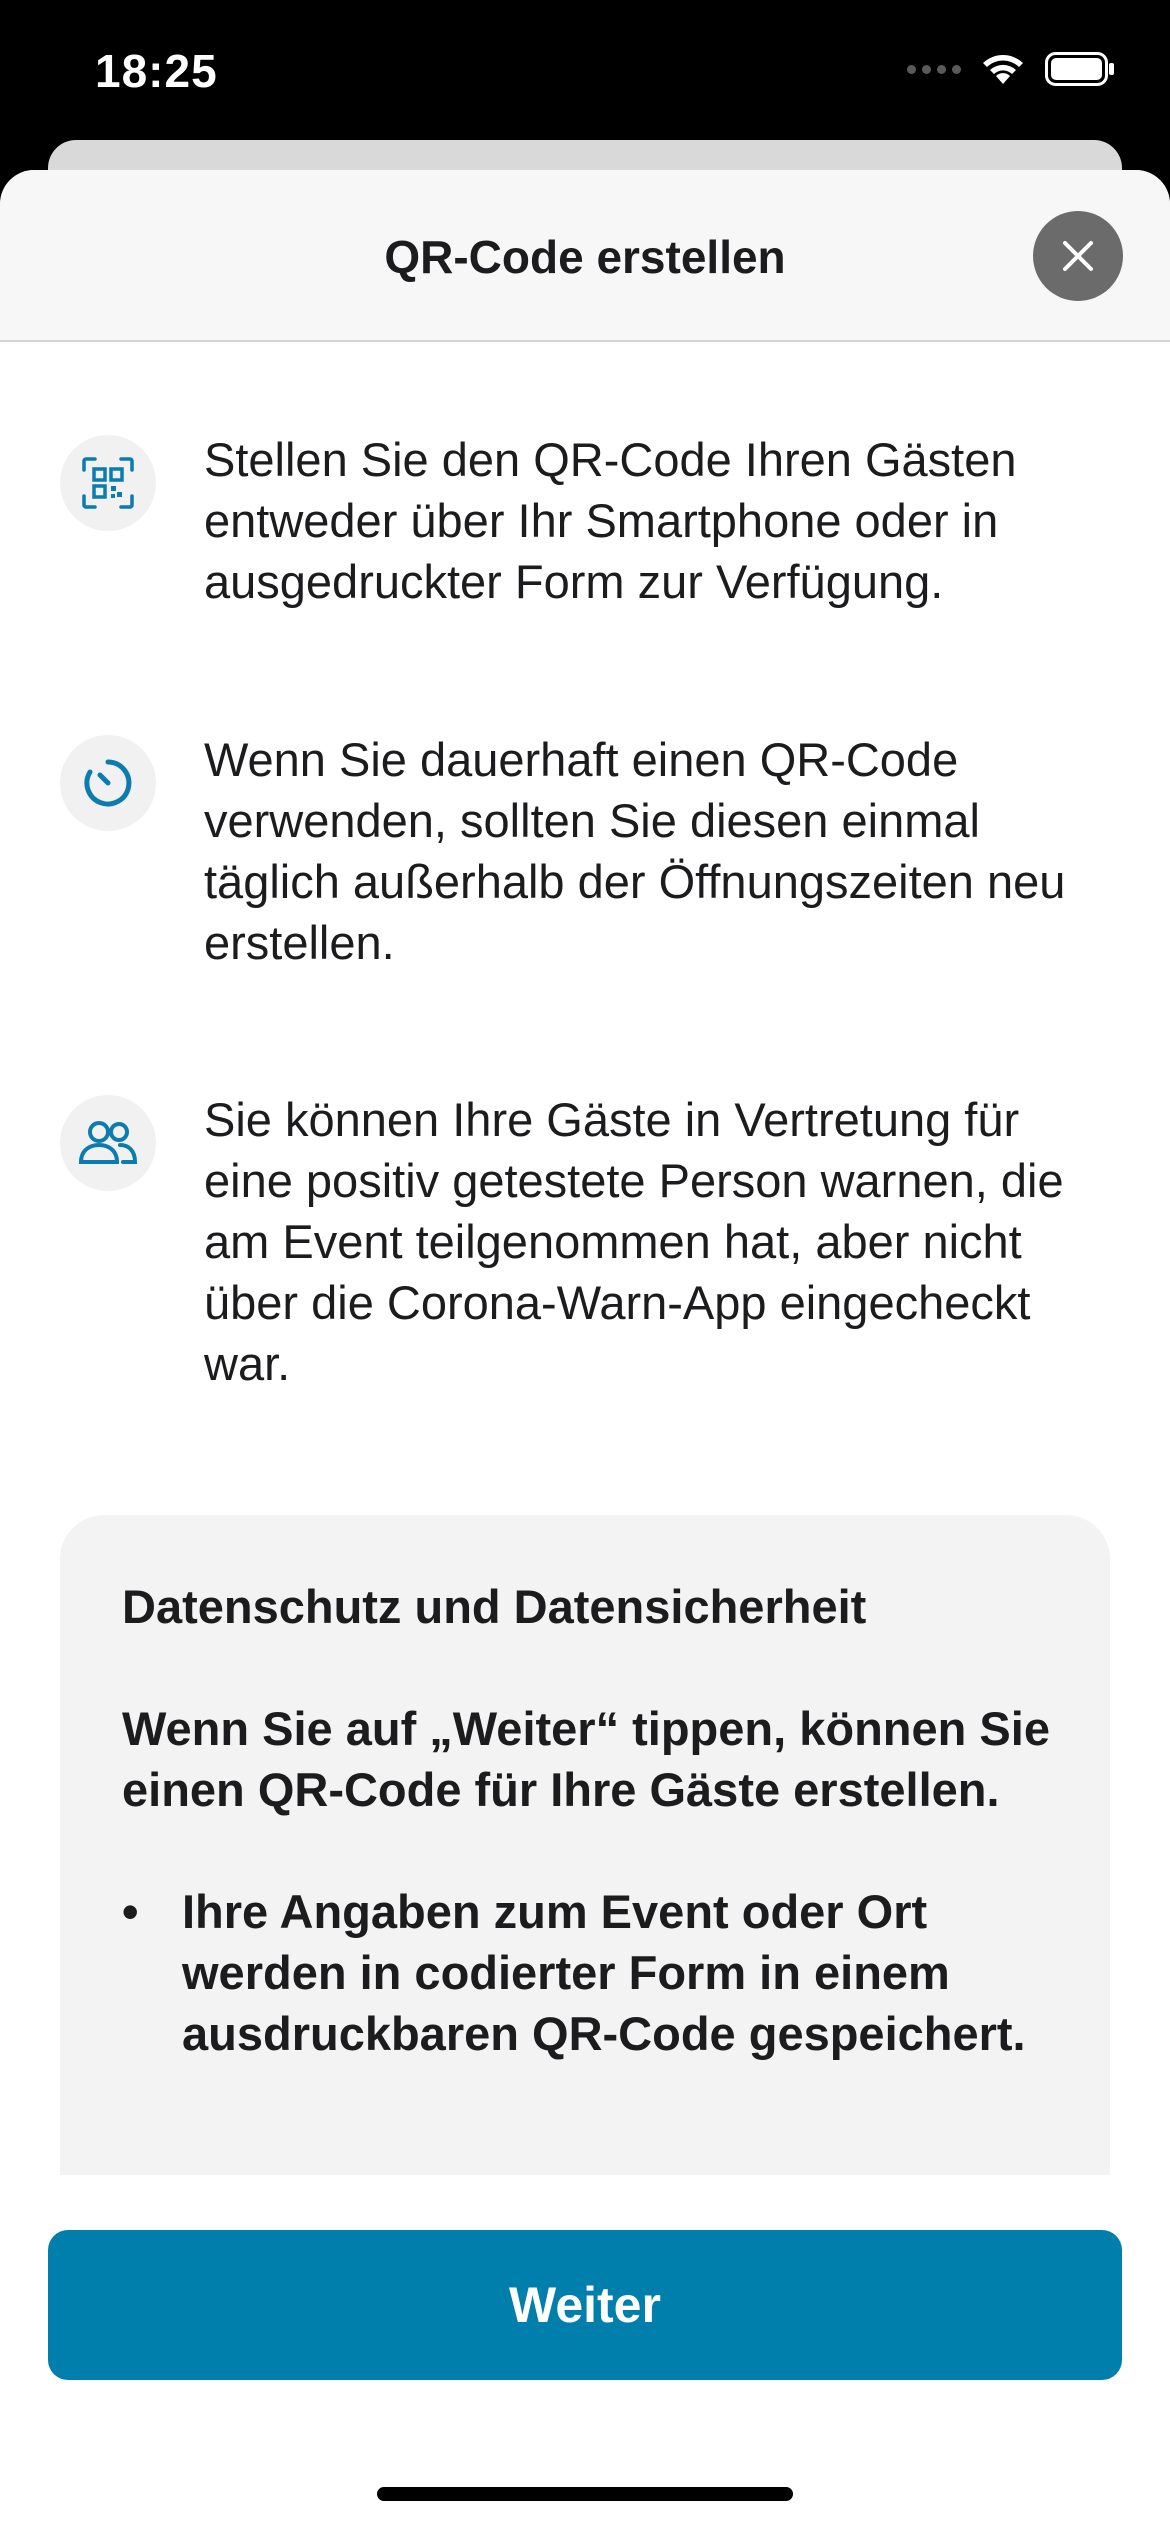 The width and height of the screenshot is (1170, 2532). Describe the element at coordinates (934, 69) in the screenshot. I see `cellular-signal-icon` at that location.